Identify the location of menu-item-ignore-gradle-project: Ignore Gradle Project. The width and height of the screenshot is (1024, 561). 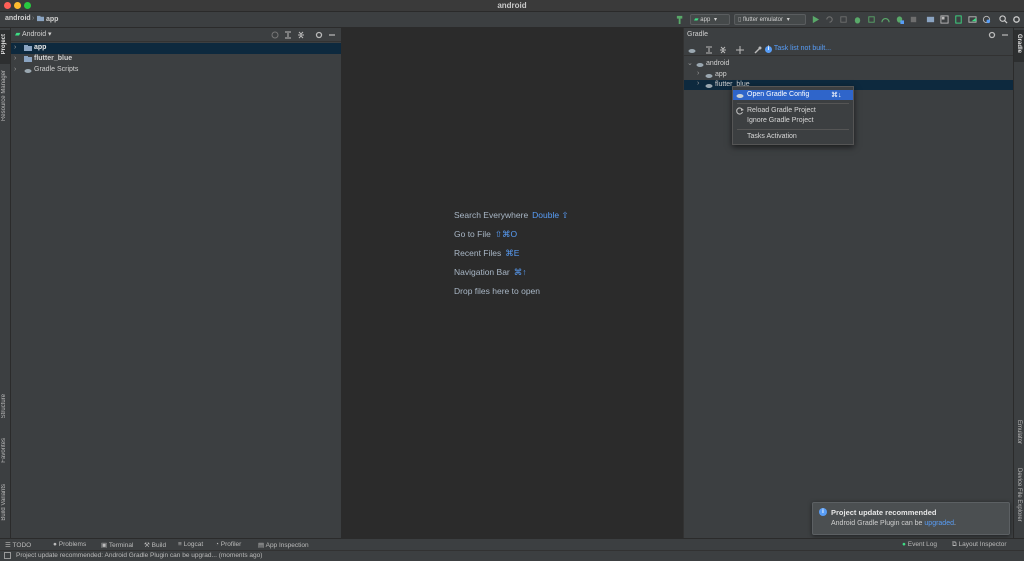
(793, 121).